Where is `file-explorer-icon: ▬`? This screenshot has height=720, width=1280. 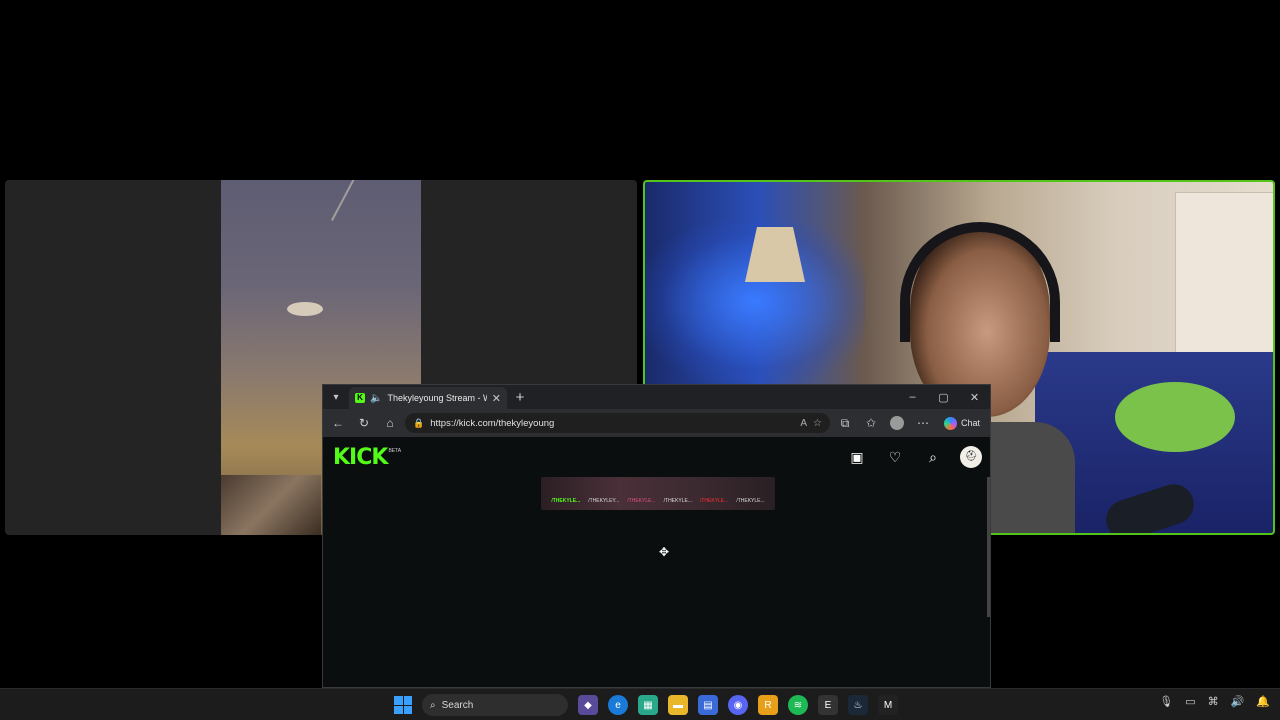 file-explorer-icon: ▬ is located at coordinates (678, 705).